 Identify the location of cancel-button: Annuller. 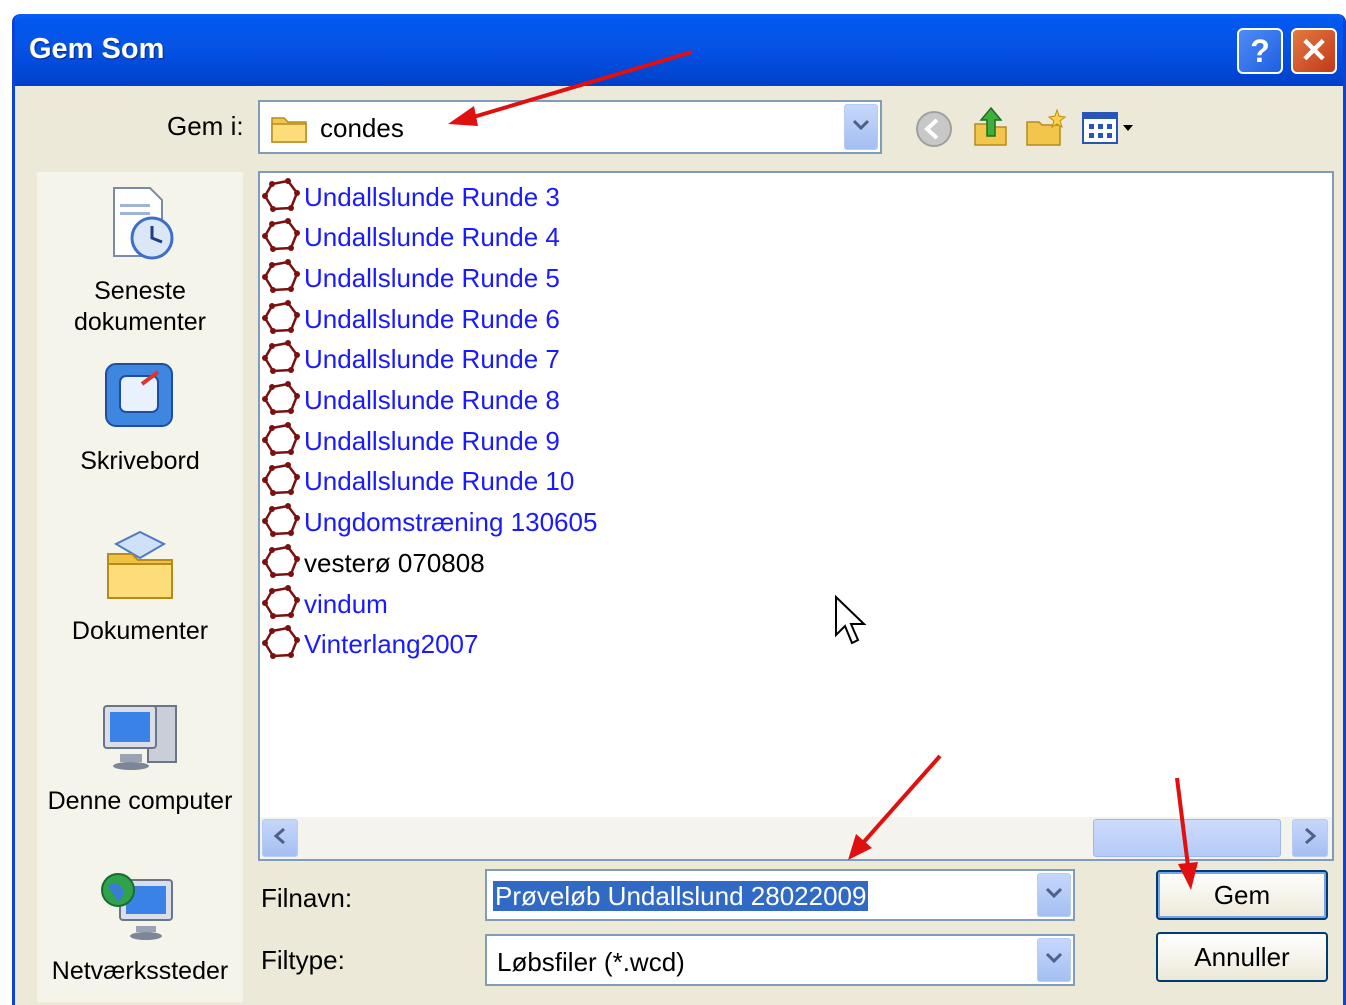
(1242, 957).